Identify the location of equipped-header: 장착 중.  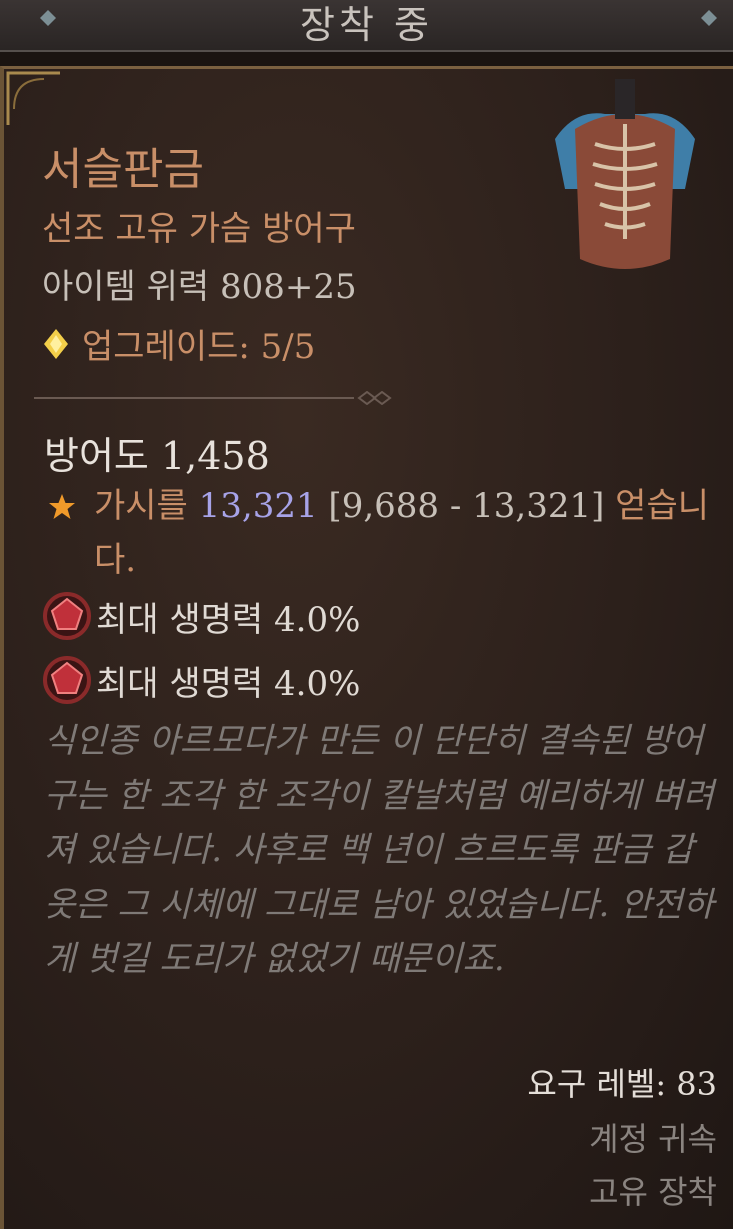
(366, 26).